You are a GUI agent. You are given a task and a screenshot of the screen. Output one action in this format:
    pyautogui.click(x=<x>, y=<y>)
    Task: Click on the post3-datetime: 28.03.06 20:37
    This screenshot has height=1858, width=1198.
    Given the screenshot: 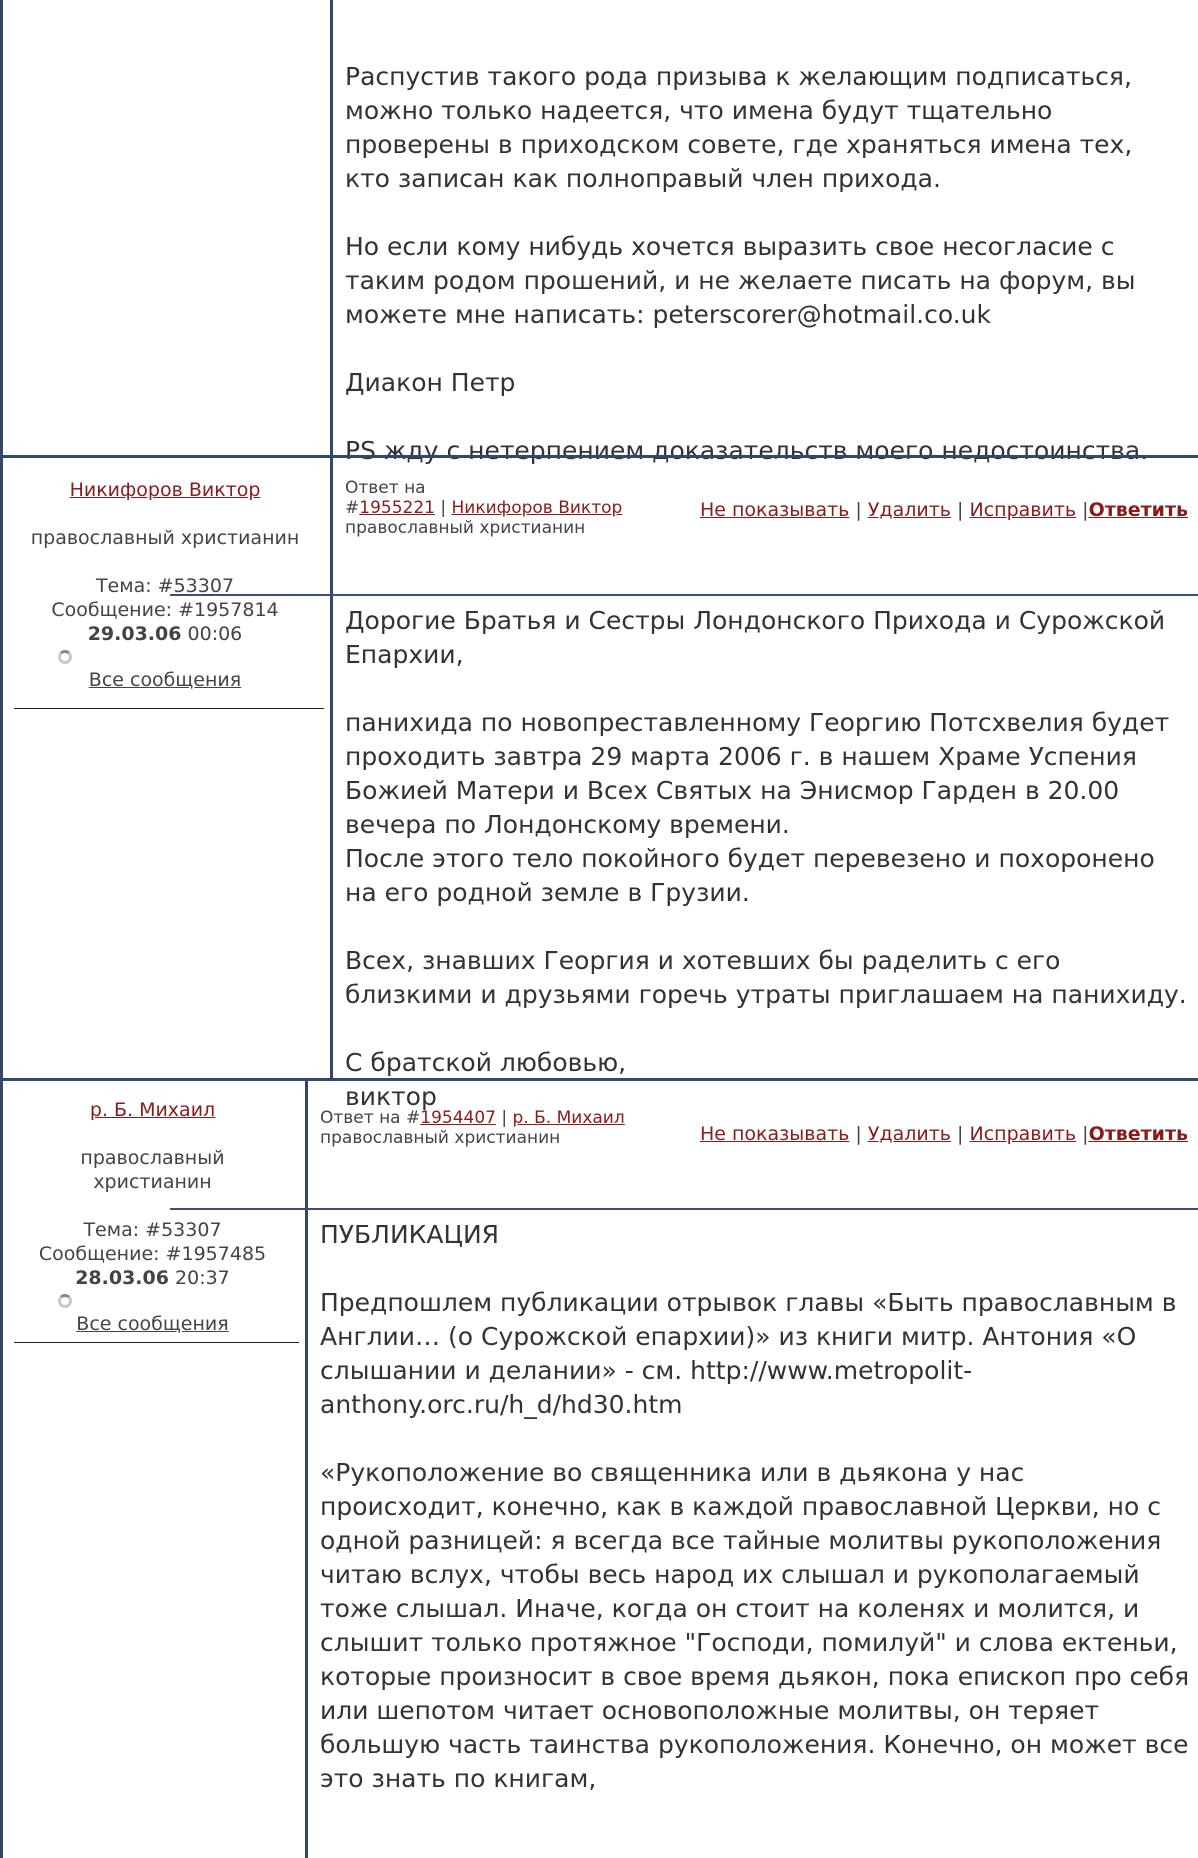 What is the action you would take?
    pyautogui.click(x=152, y=1278)
    